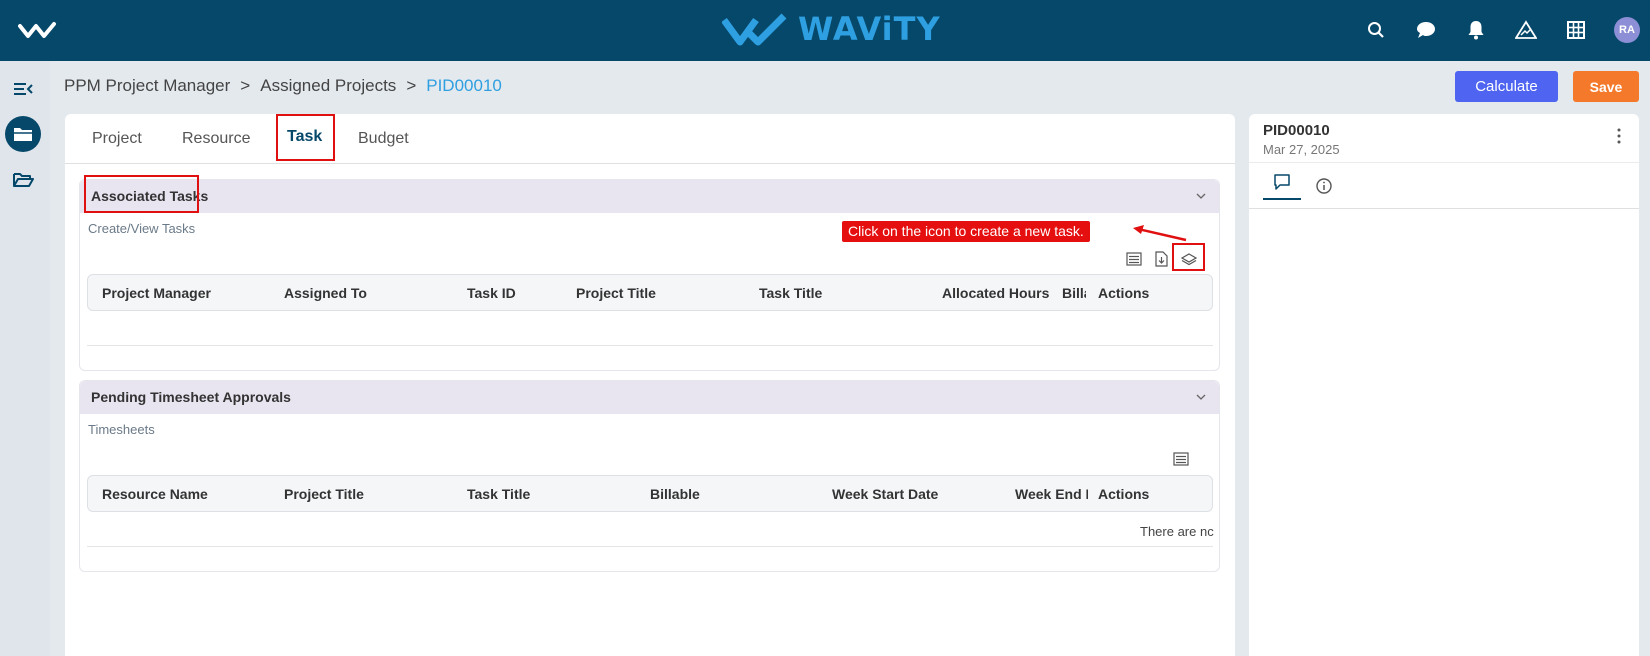  I want to click on column-header: Allocated Hours, so click(995, 293).